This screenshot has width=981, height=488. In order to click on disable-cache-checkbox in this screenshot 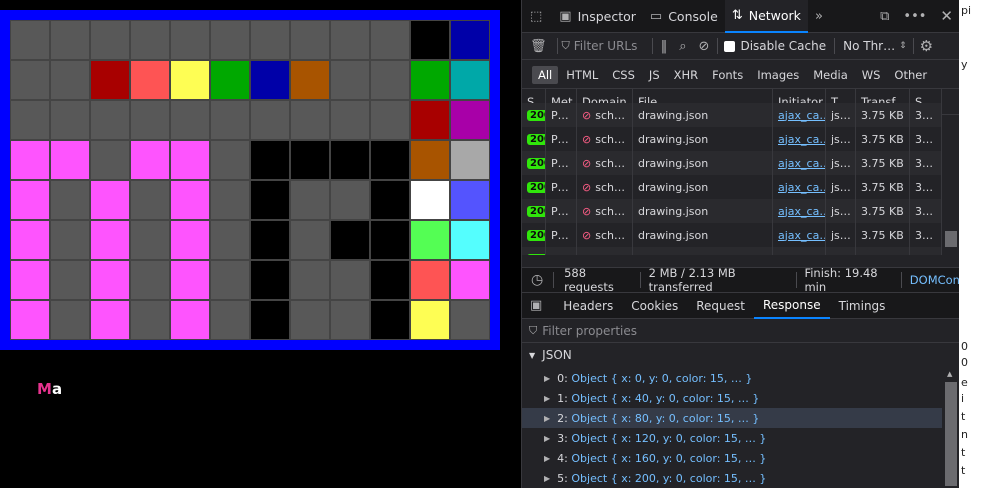, I will do `click(730, 46)`.